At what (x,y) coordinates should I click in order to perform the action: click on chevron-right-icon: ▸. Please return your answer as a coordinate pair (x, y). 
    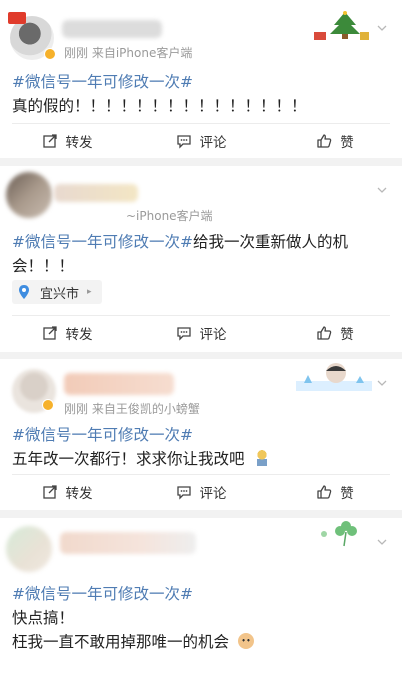
    Looking at the image, I should click on (89, 292).